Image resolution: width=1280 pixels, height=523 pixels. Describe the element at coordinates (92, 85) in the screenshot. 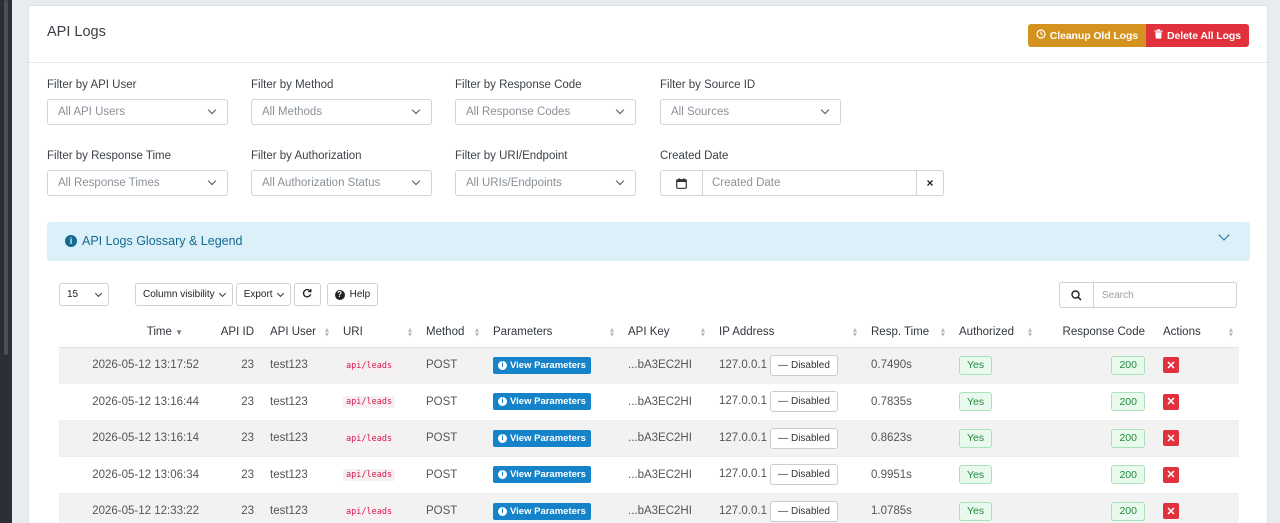

I see `filter-label: Filter by API User` at that location.